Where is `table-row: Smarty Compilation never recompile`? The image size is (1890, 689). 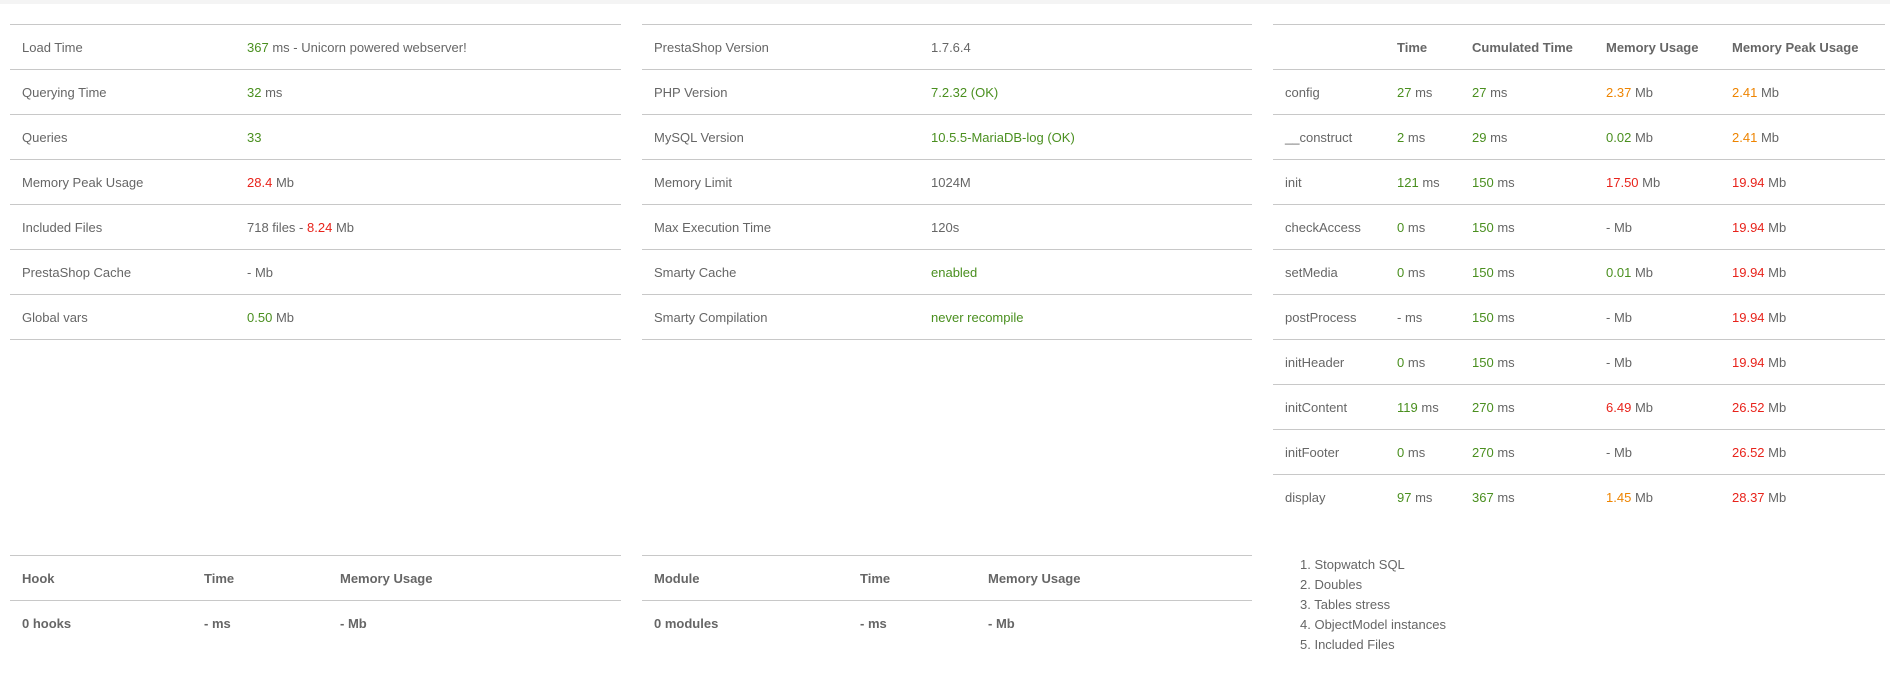 table-row: Smarty Compilation never recompile is located at coordinates (947, 317).